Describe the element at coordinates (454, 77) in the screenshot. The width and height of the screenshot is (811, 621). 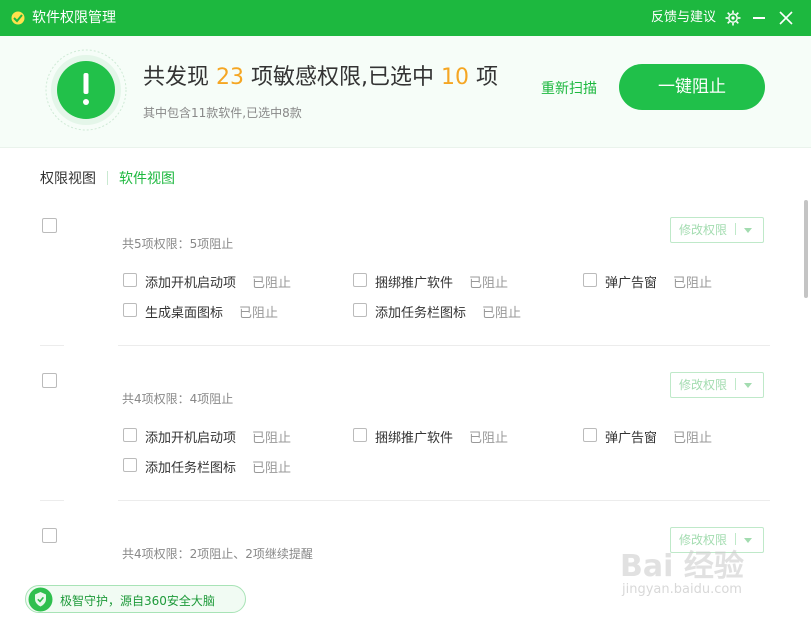
I see `selected-count: 10` at that location.